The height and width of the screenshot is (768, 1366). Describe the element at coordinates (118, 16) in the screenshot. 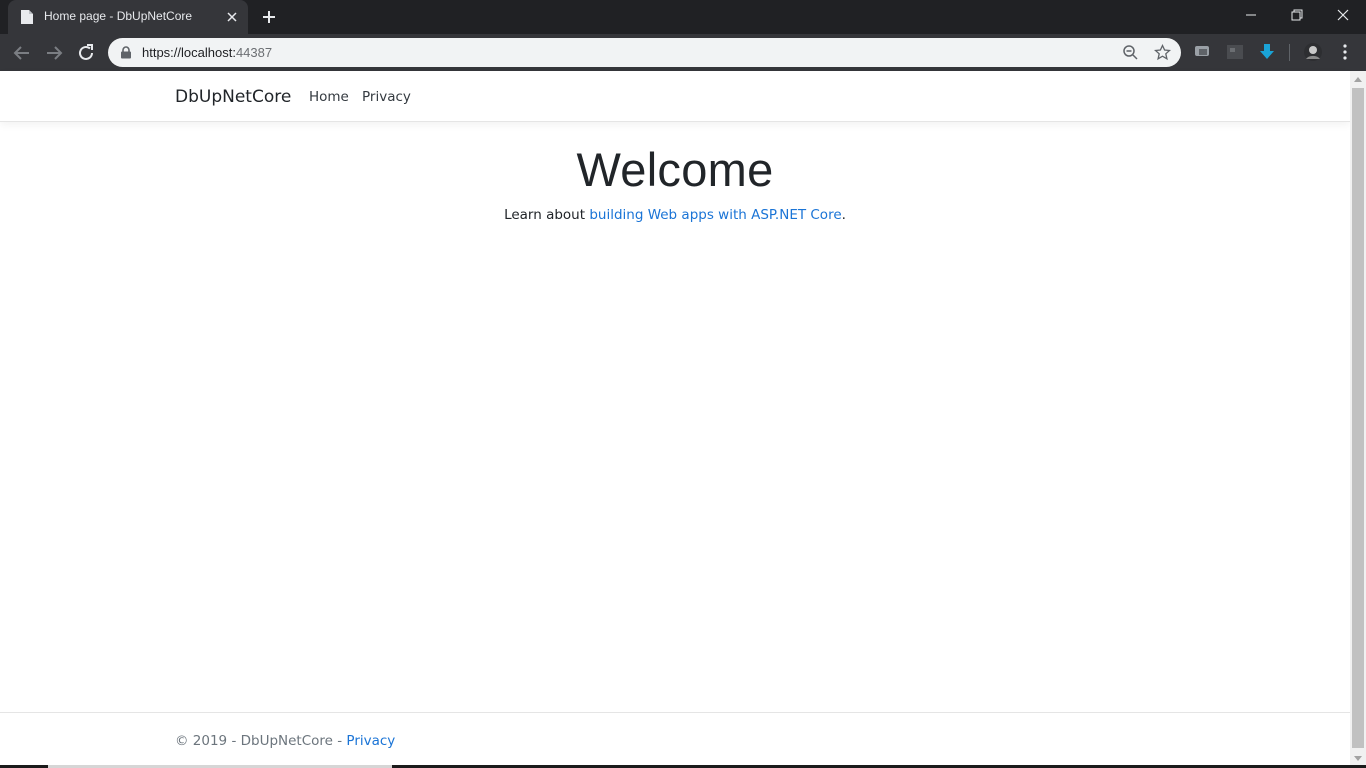

I see `tab-title: Home page - DbUpNetCore` at that location.